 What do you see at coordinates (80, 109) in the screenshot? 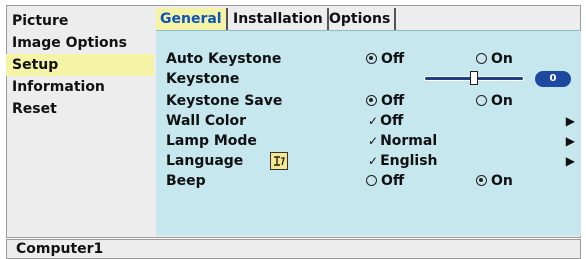
I see `menu-item-reset: Reset` at bounding box center [80, 109].